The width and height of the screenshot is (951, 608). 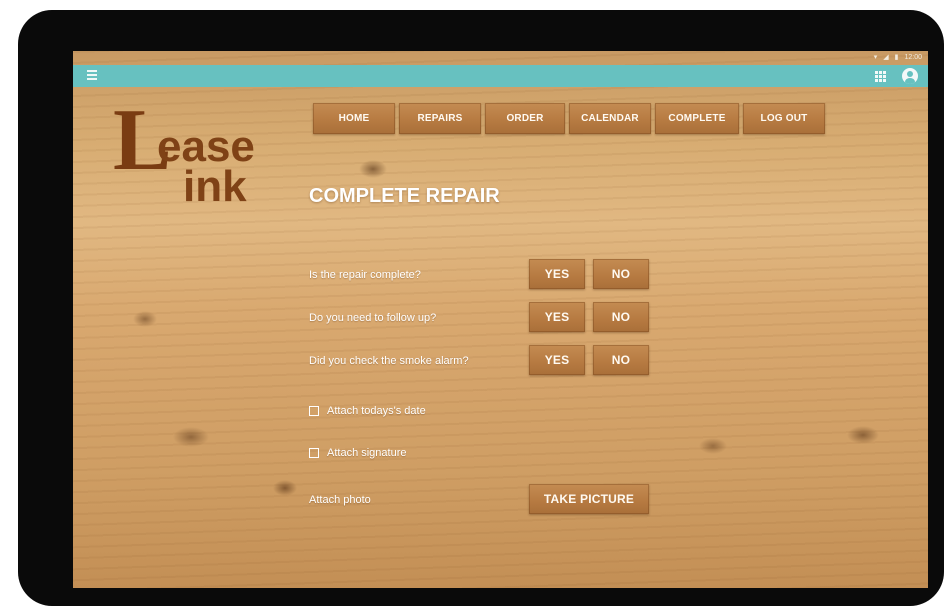 What do you see at coordinates (373, 318) in the screenshot?
I see `question-follow-up-label: Do you need to follow up?` at bounding box center [373, 318].